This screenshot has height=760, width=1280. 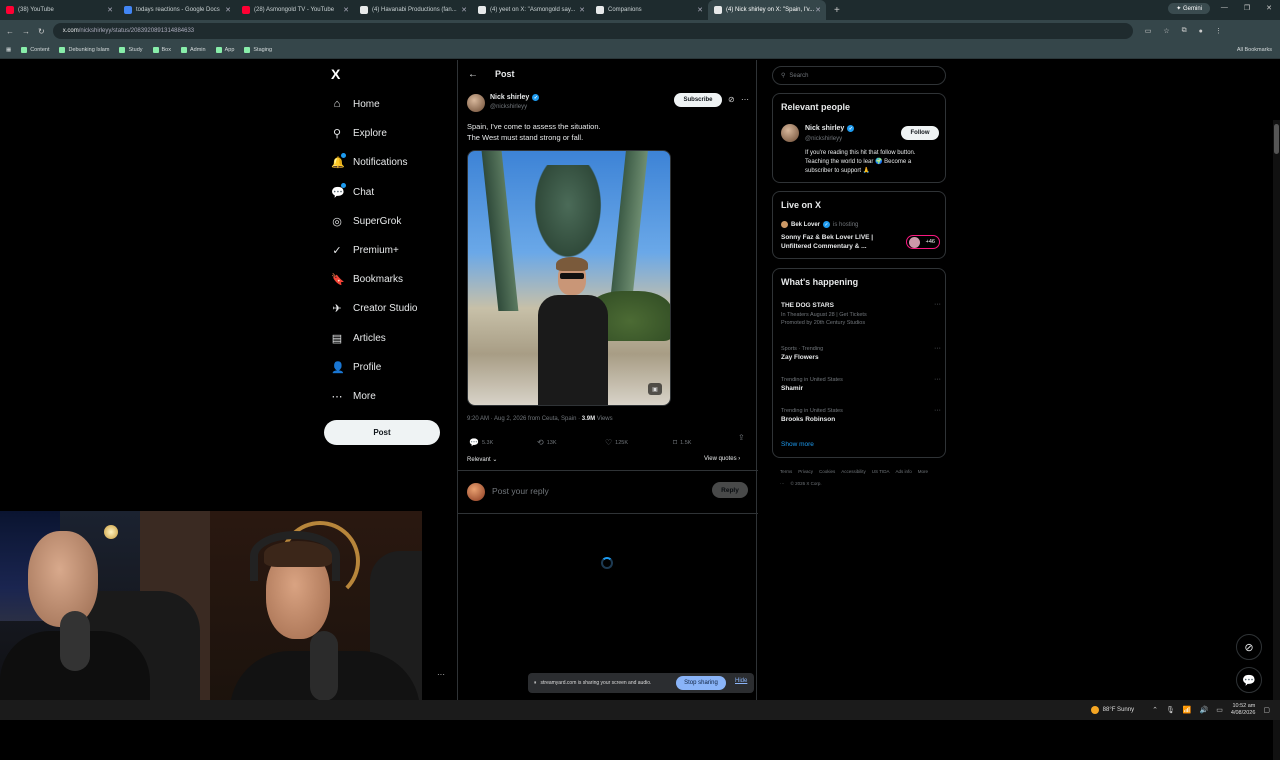 I want to click on like-action: ♡ 125K, so click(x=639, y=442).